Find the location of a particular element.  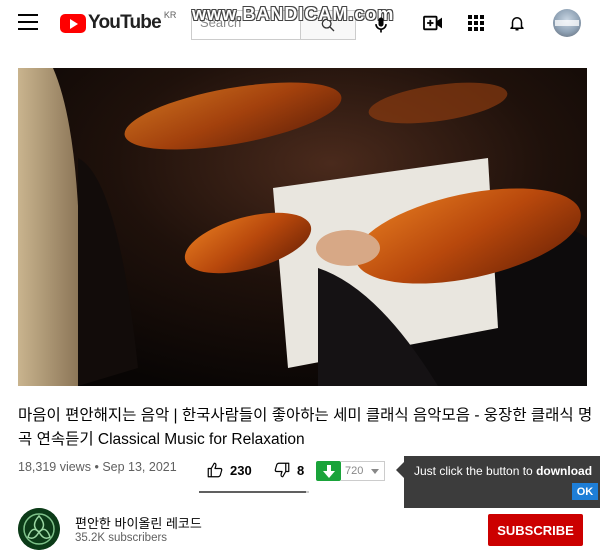

thumb-down-icon is located at coordinates (282, 470).